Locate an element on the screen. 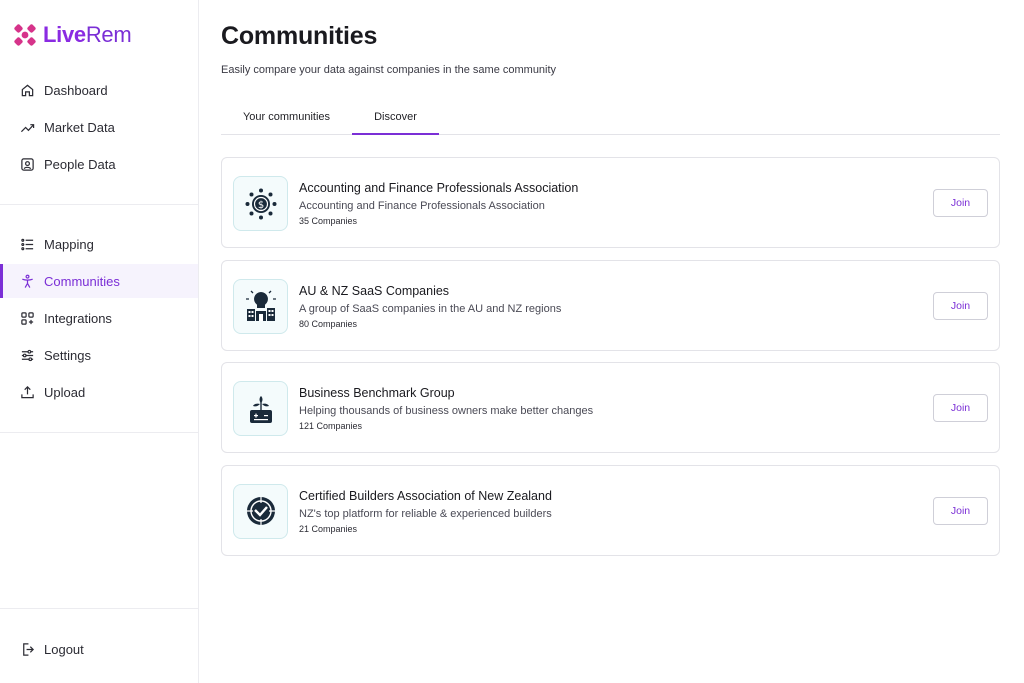  nav-item-dashboard: Dashboard is located at coordinates (99, 90).